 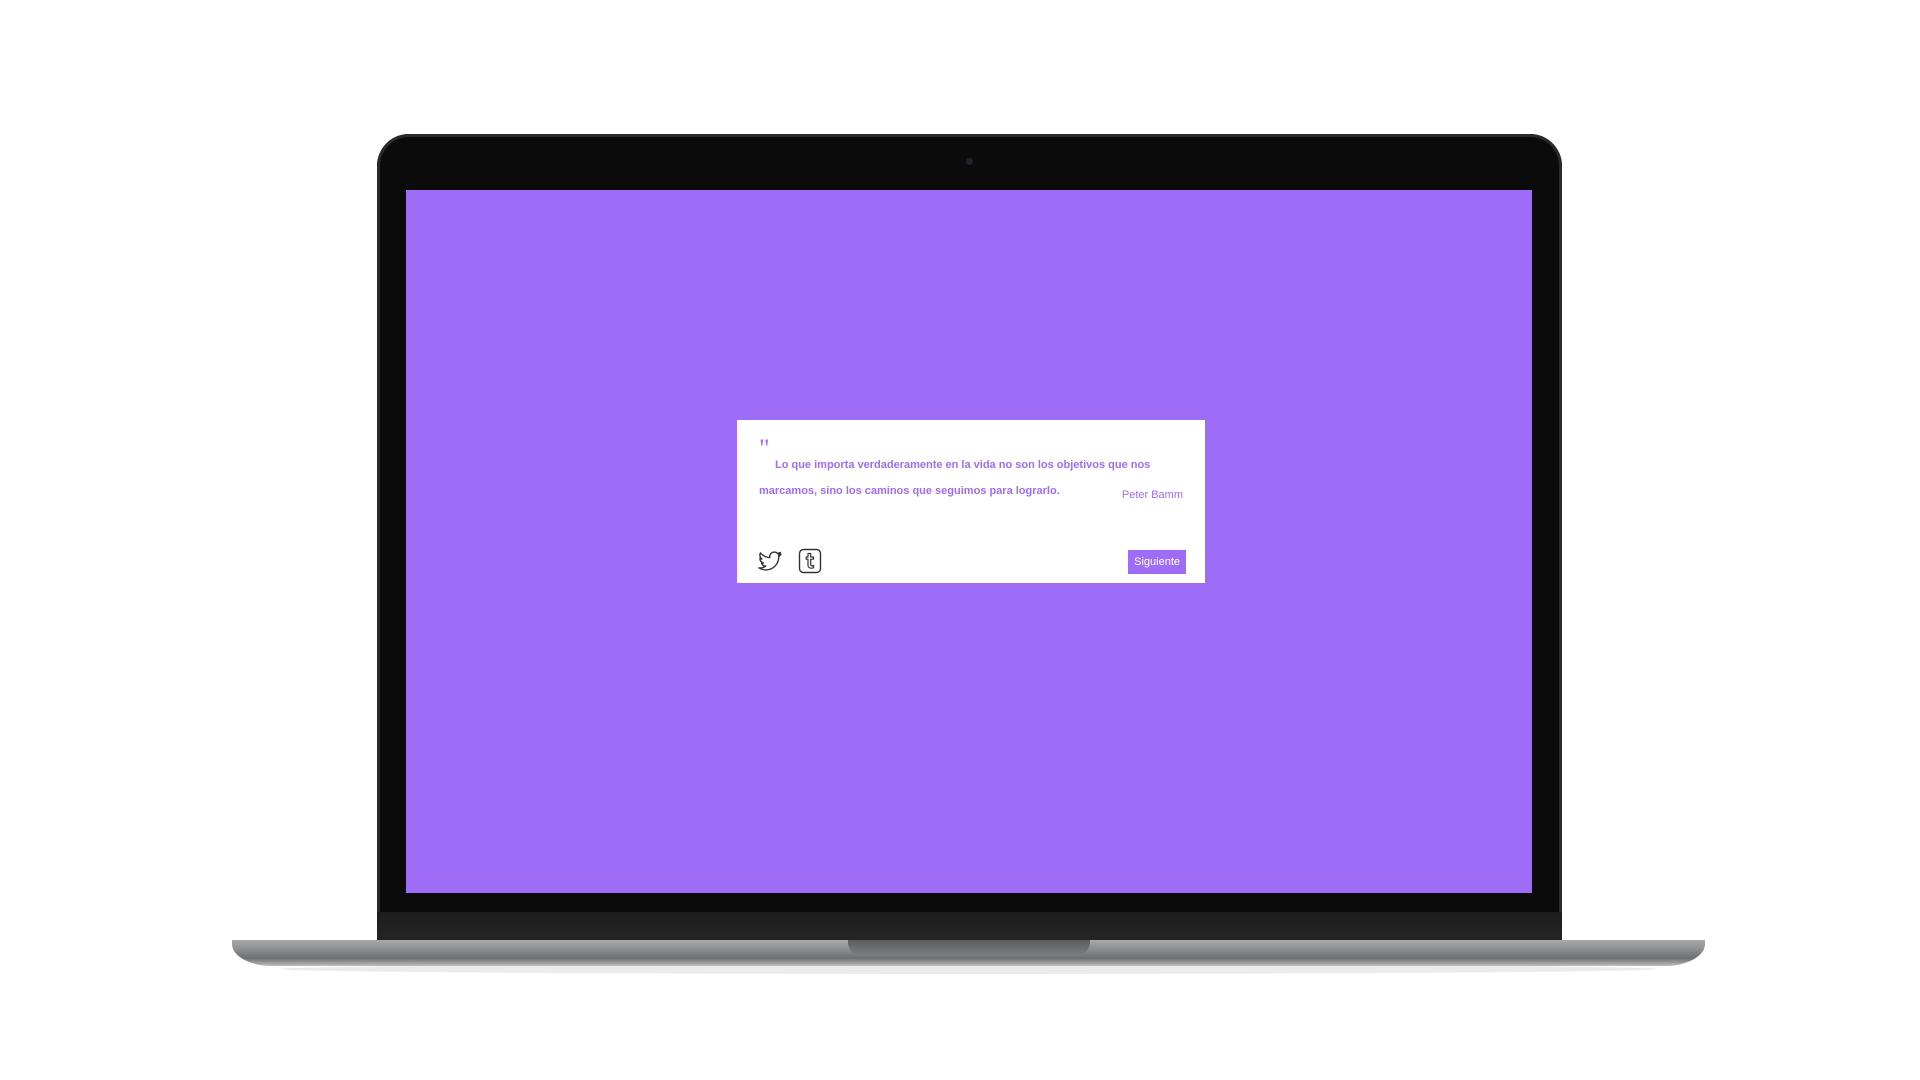 I want to click on twitter-bird-icon, so click(x=770, y=561).